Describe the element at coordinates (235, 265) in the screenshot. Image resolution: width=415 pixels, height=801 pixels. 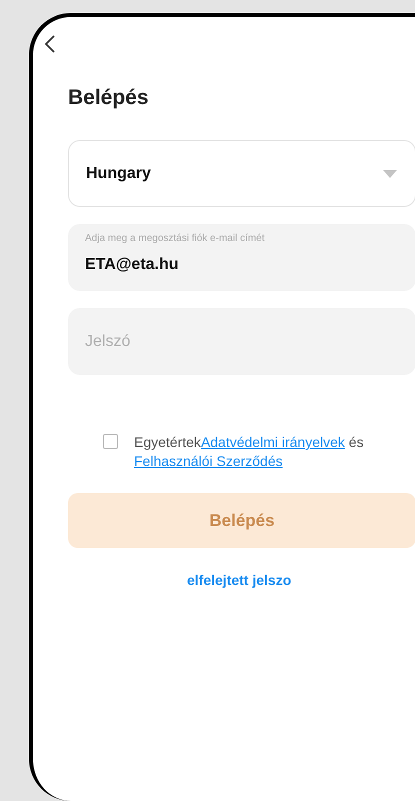
I see `email-input: ETA@eta.hu` at that location.